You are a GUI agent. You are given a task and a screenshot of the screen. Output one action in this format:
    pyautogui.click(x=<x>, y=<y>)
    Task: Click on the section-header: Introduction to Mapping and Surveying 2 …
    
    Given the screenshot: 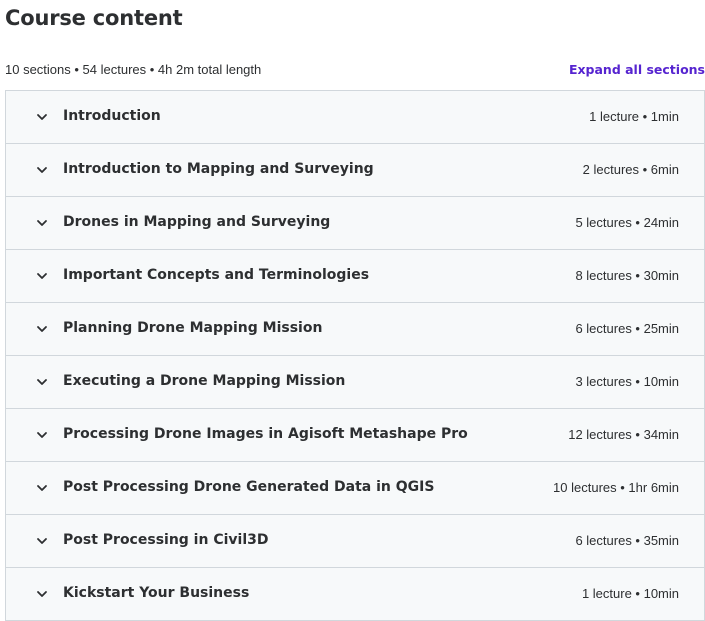 What is the action you would take?
    pyautogui.click(x=355, y=170)
    